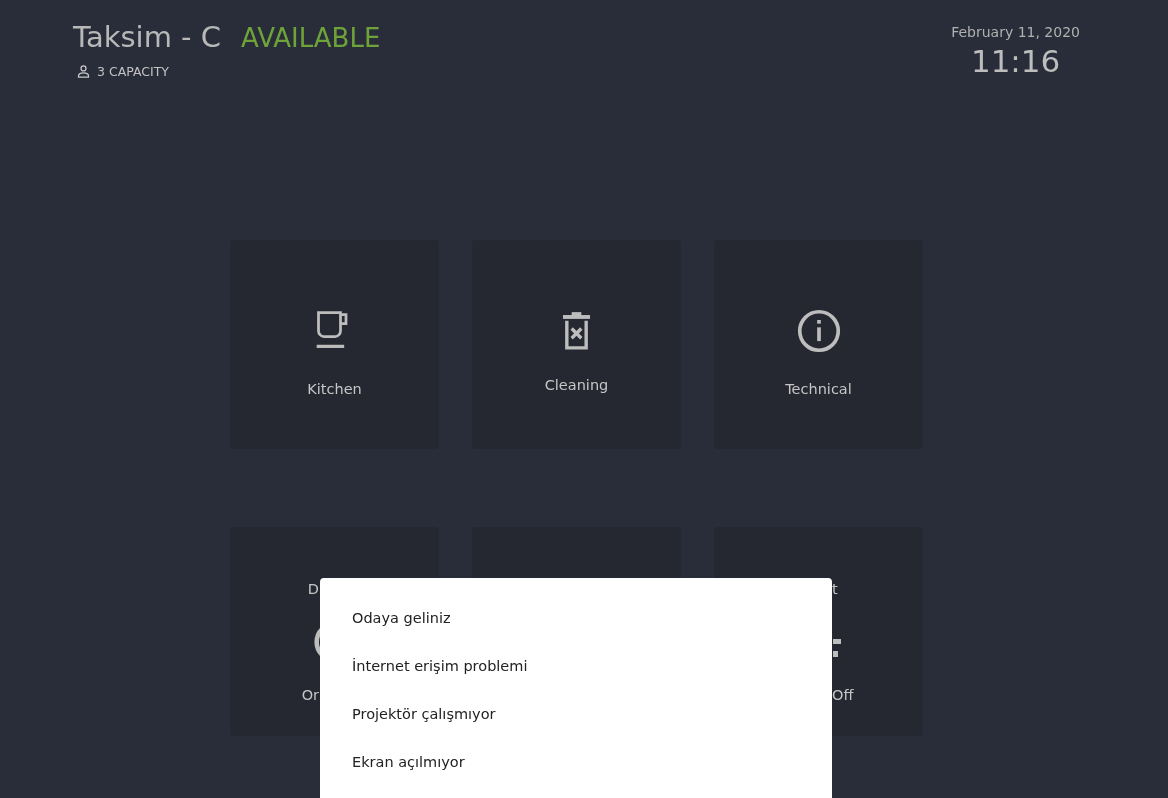 The height and width of the screenshot is (798, 1168). Describe the element at coordinates (133, 71) in the screenshot. I see `capacity-label: 3 CAPACITY` at that location.